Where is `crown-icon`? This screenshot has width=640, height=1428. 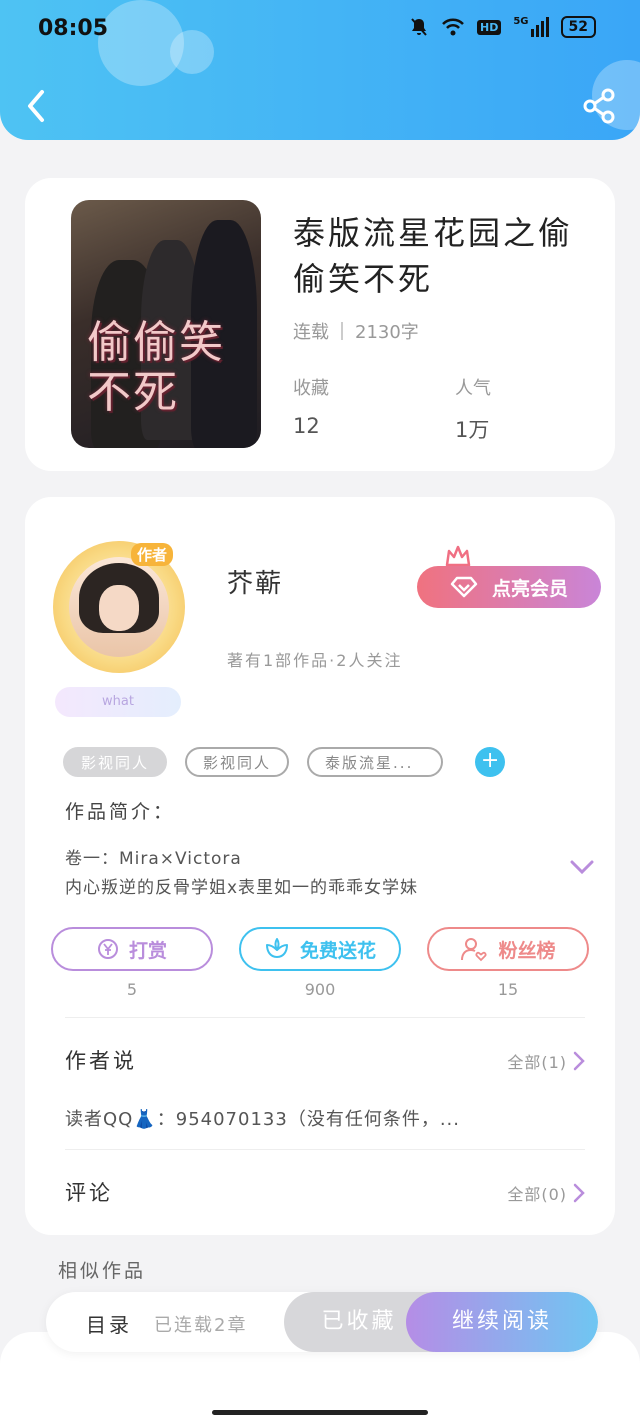 crown-icon is located at coordinates (458, 556).